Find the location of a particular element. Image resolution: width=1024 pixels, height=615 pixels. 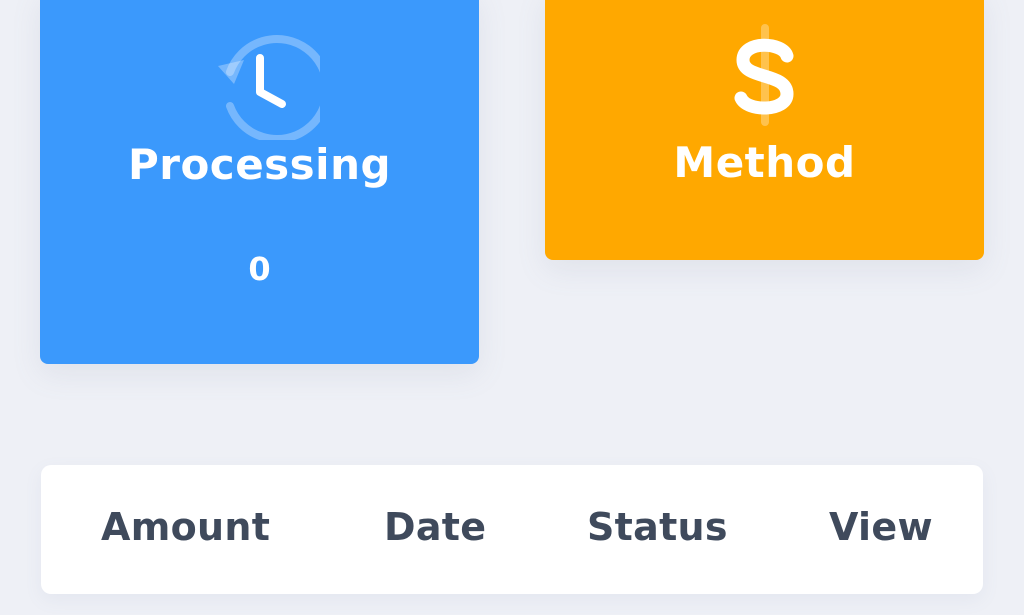

column-header-status: Status is located at coordinates (657, 527).